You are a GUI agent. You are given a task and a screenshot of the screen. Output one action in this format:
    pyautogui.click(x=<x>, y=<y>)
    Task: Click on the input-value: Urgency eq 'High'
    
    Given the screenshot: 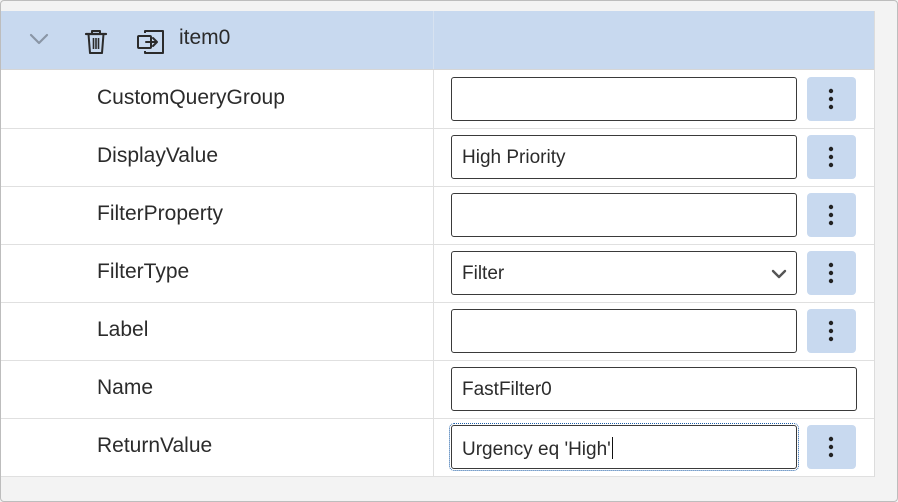 What is the action you would take?
    pyautogui.click(x=537, y=449)
    